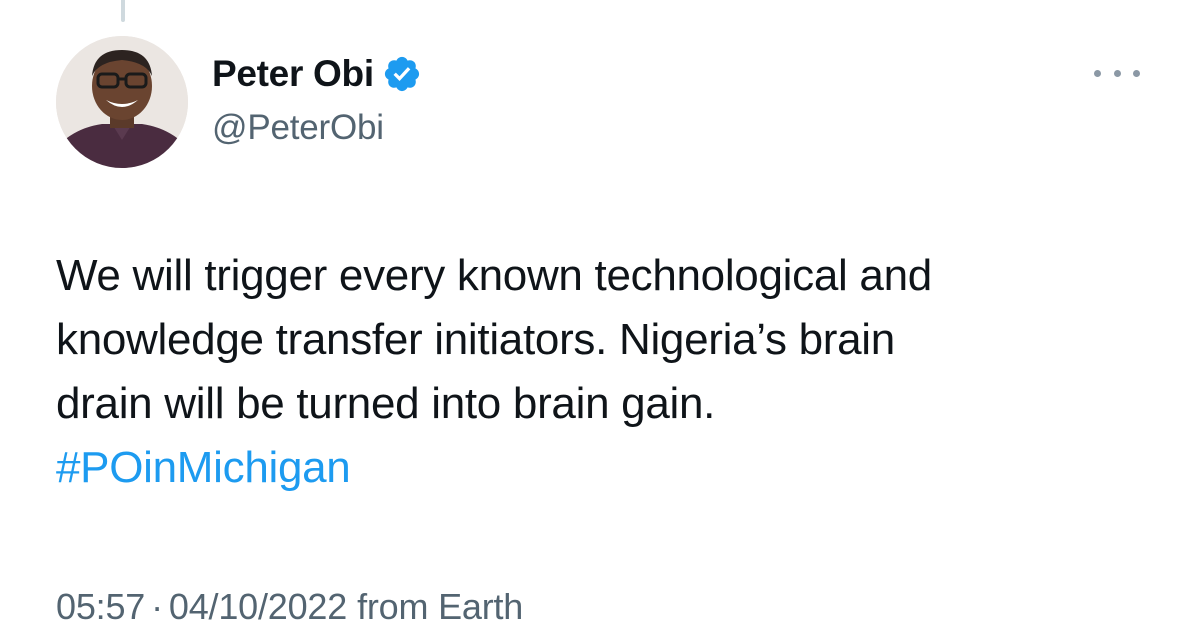 This screenshot has height=643, width=1200. What do you see at coordinates (402, 74) in the screenshot?
I see `verified-badge-icon` at bounding box center [402, 74].